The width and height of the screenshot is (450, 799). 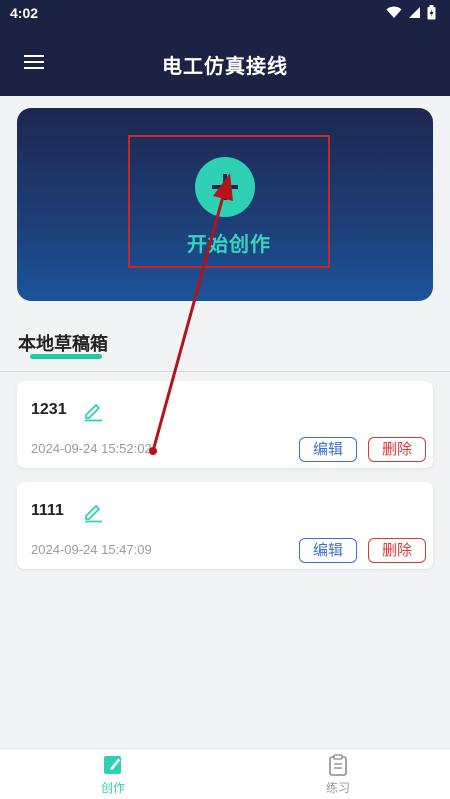 I want to click on draft-timestamp: 2024-09-24 15:47:09, so click(x=91, y=549).